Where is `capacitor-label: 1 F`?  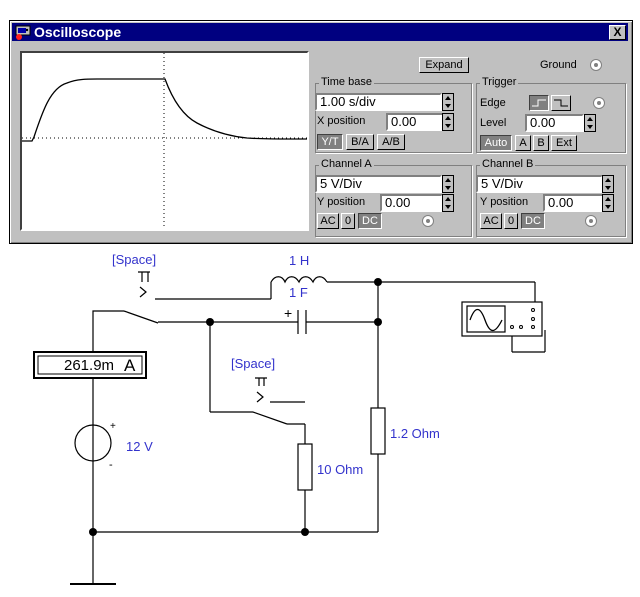
capacitor-label: 1 F is located at coordinates (298, 292).